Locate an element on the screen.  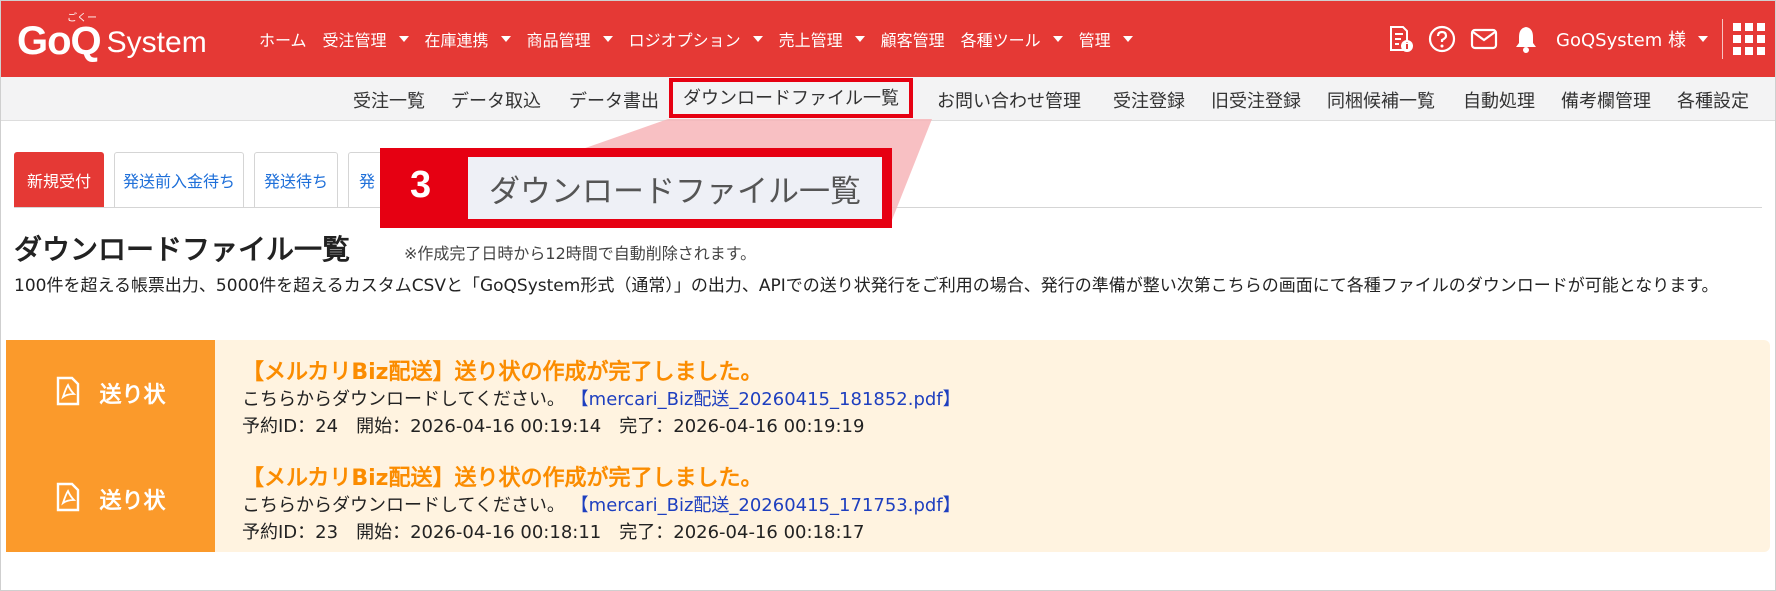
status-tabs: 新規受付 発送前入金待ち 発送待ち 発 is located at coordinates (206, 180).